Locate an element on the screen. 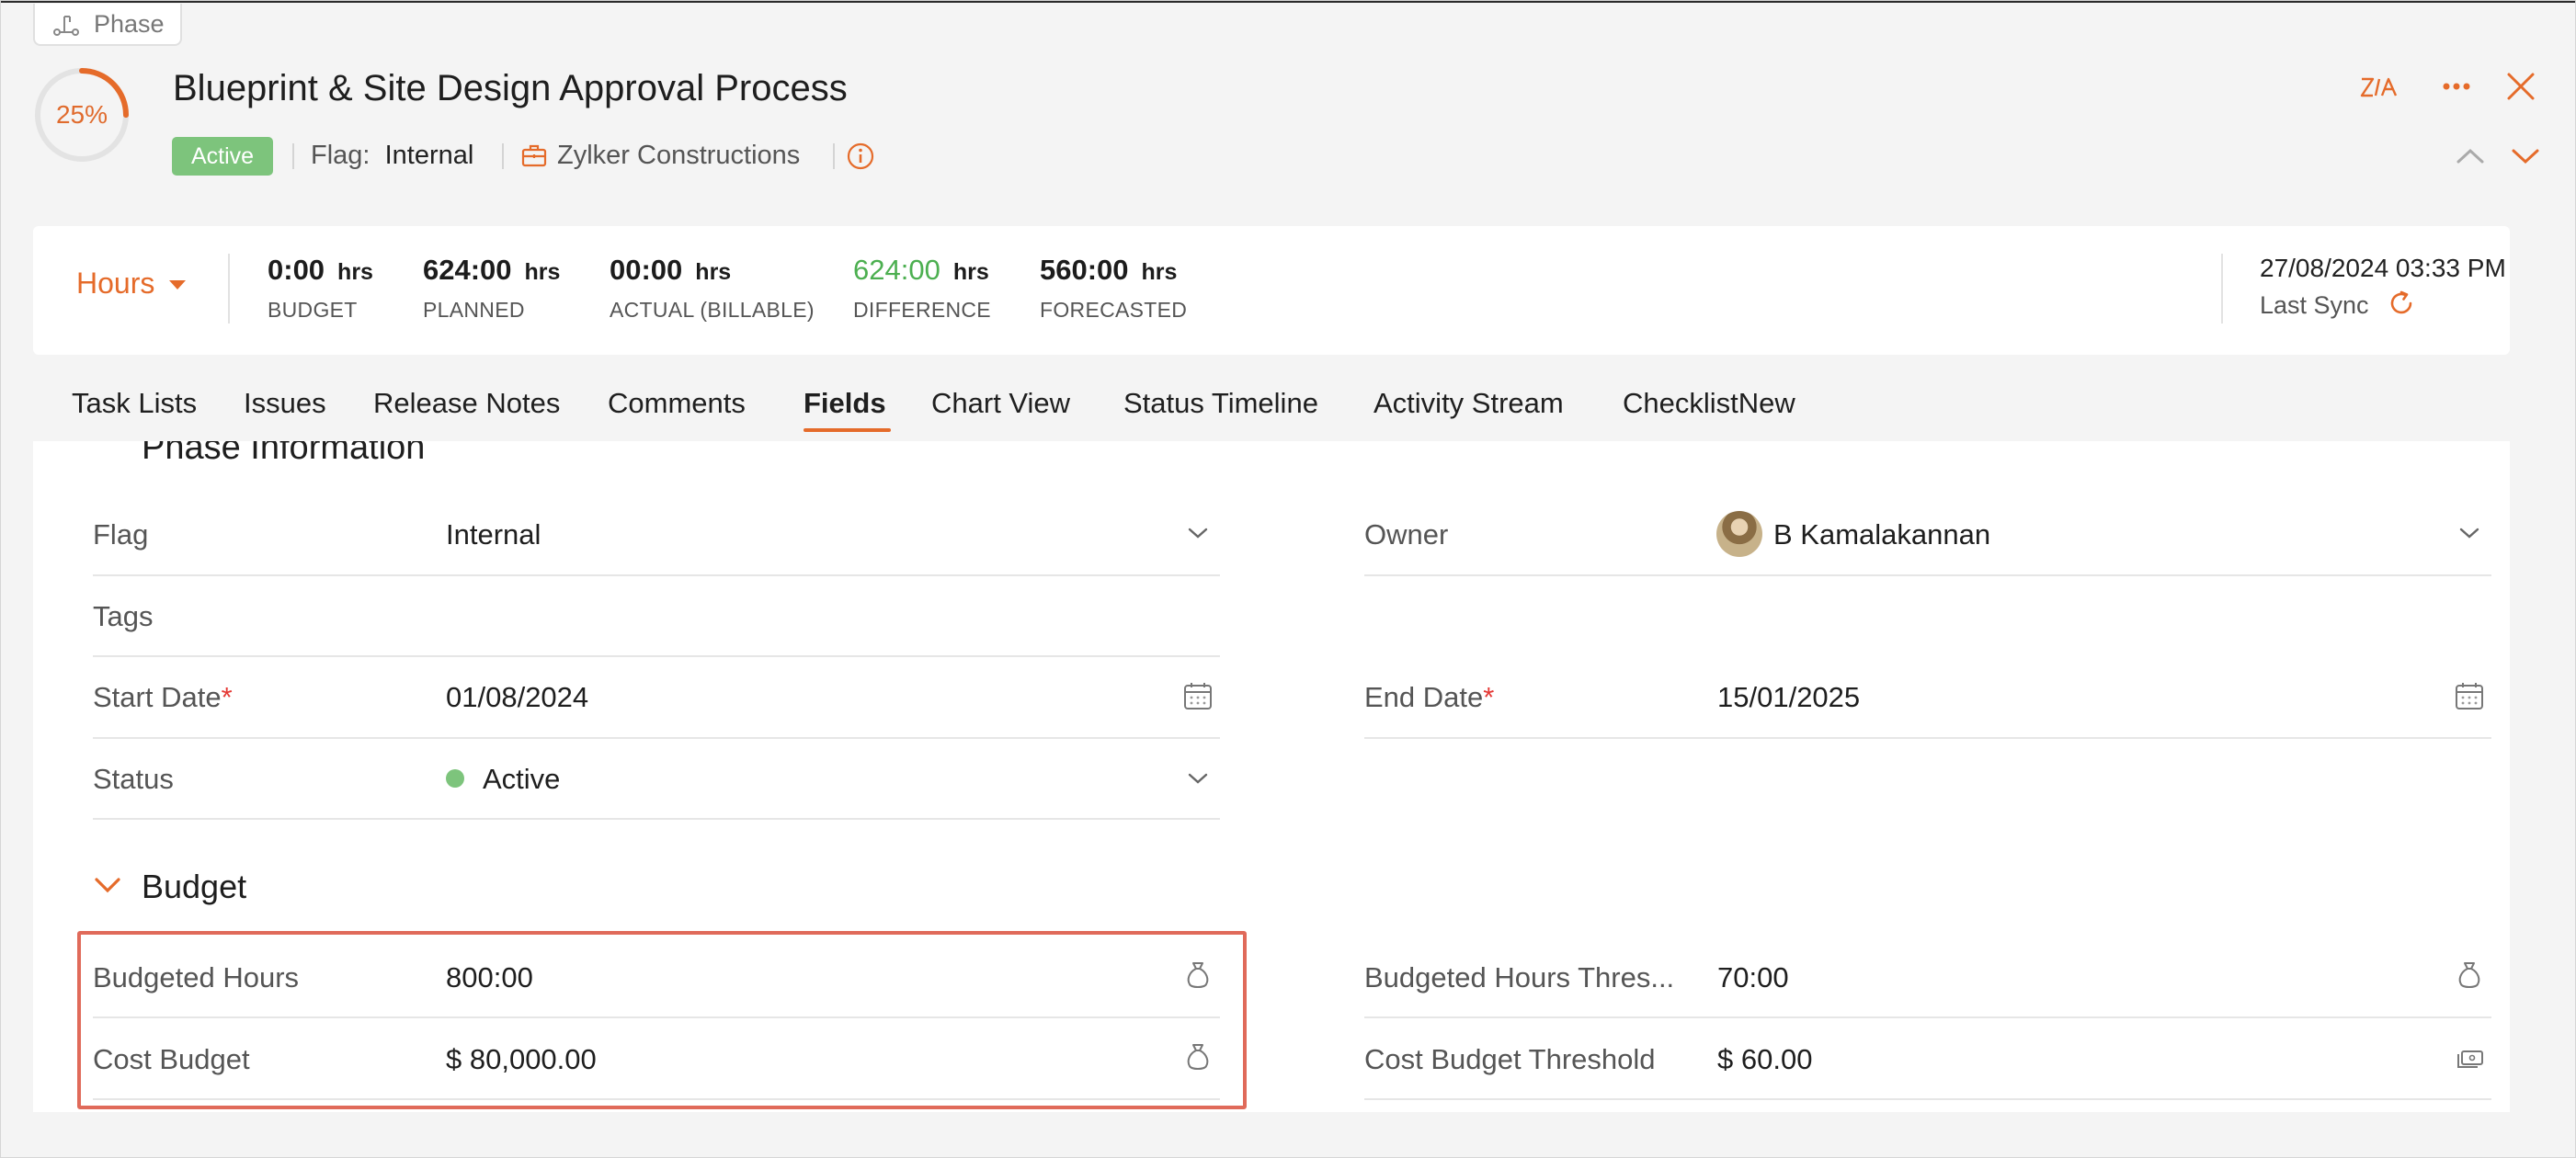  required-asterisk: * is located at coordinates (227, 697).